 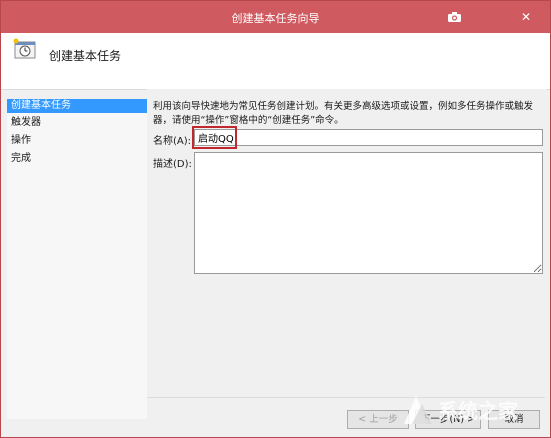 I want to click on title-bar: 创建基本任务向导 ✕, so click(x=275, y=17).